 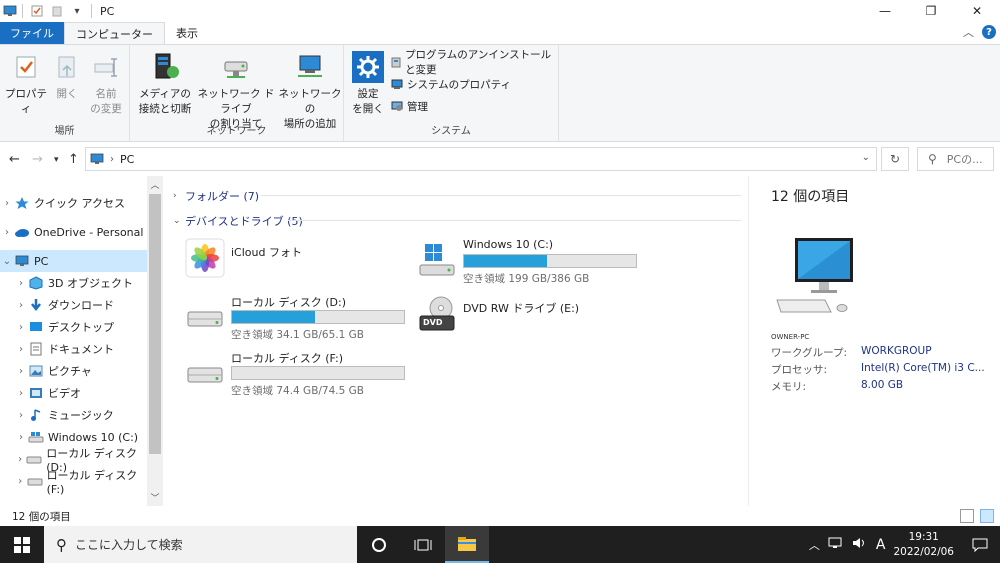 I want to click on tile-drive-e: DVD DVD RW ドライブ (E:), so click(x=530, y=315).